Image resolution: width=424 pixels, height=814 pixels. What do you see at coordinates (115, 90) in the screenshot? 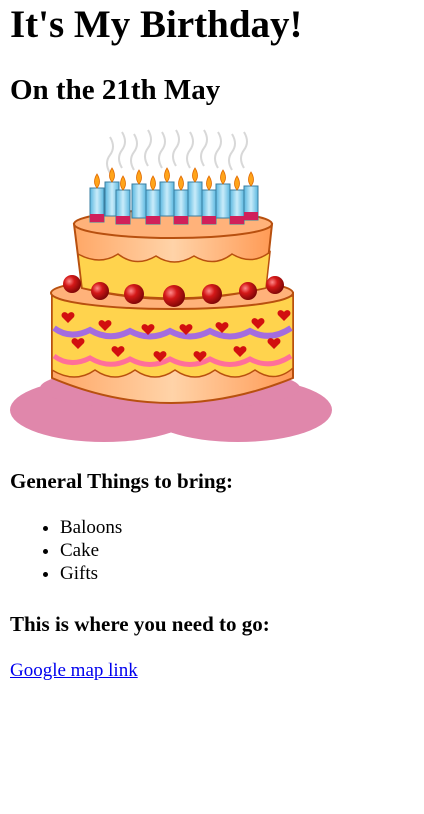
I see `date-subtitle: On the 21th May` at bounding box center [115, 90].